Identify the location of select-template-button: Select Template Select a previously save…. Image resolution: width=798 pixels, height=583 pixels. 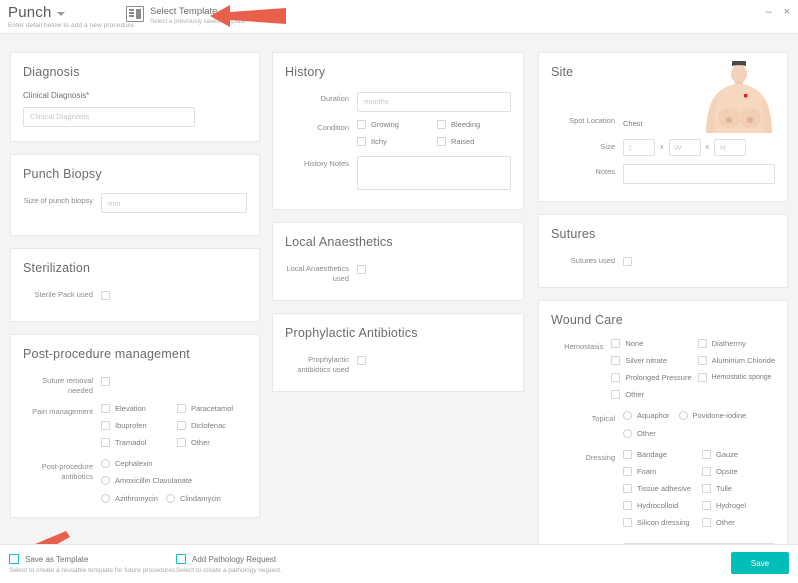
(186, 15).